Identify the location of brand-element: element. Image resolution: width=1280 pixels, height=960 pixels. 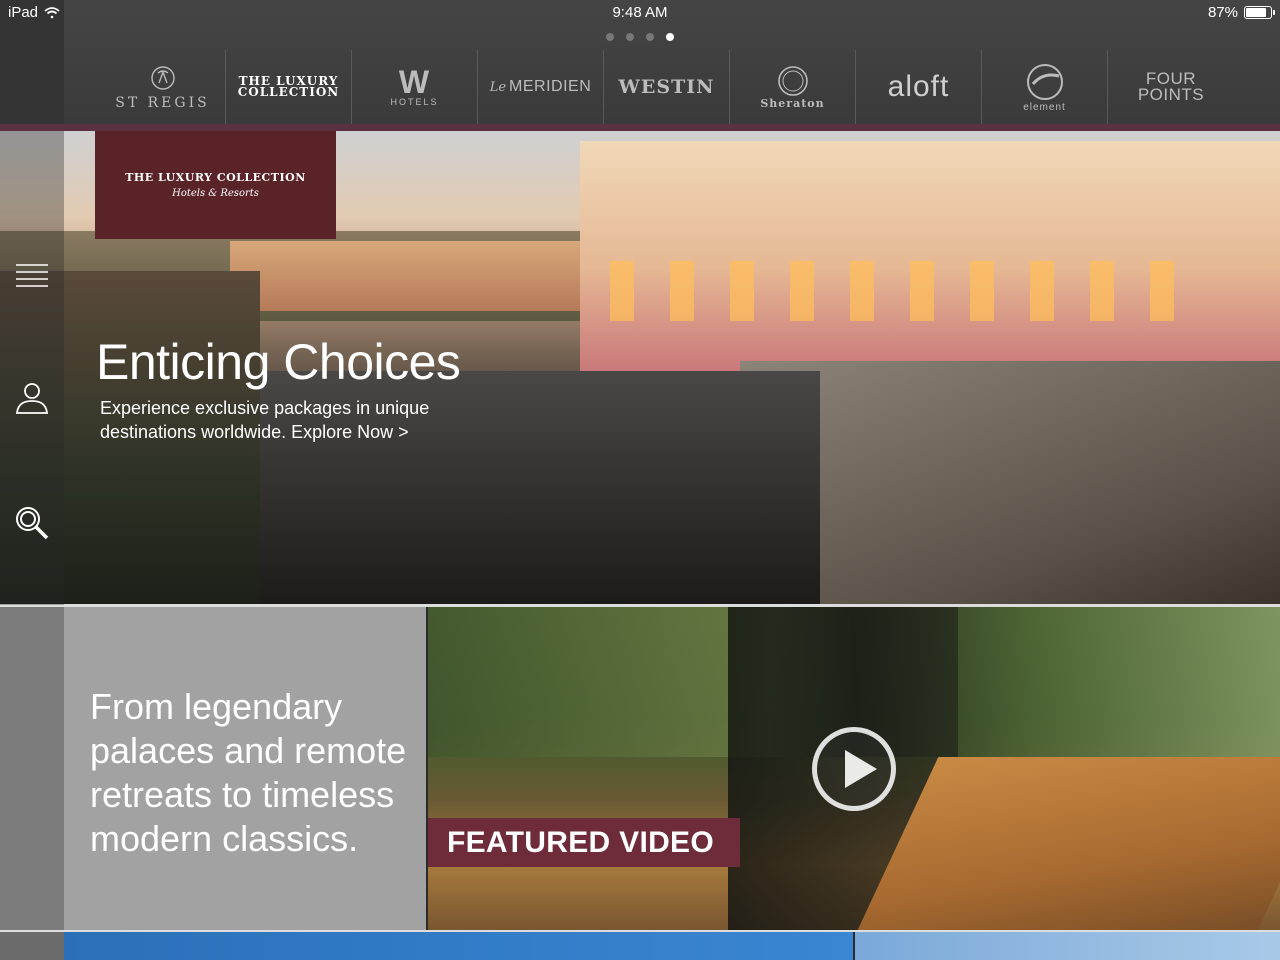
(1045, 87).